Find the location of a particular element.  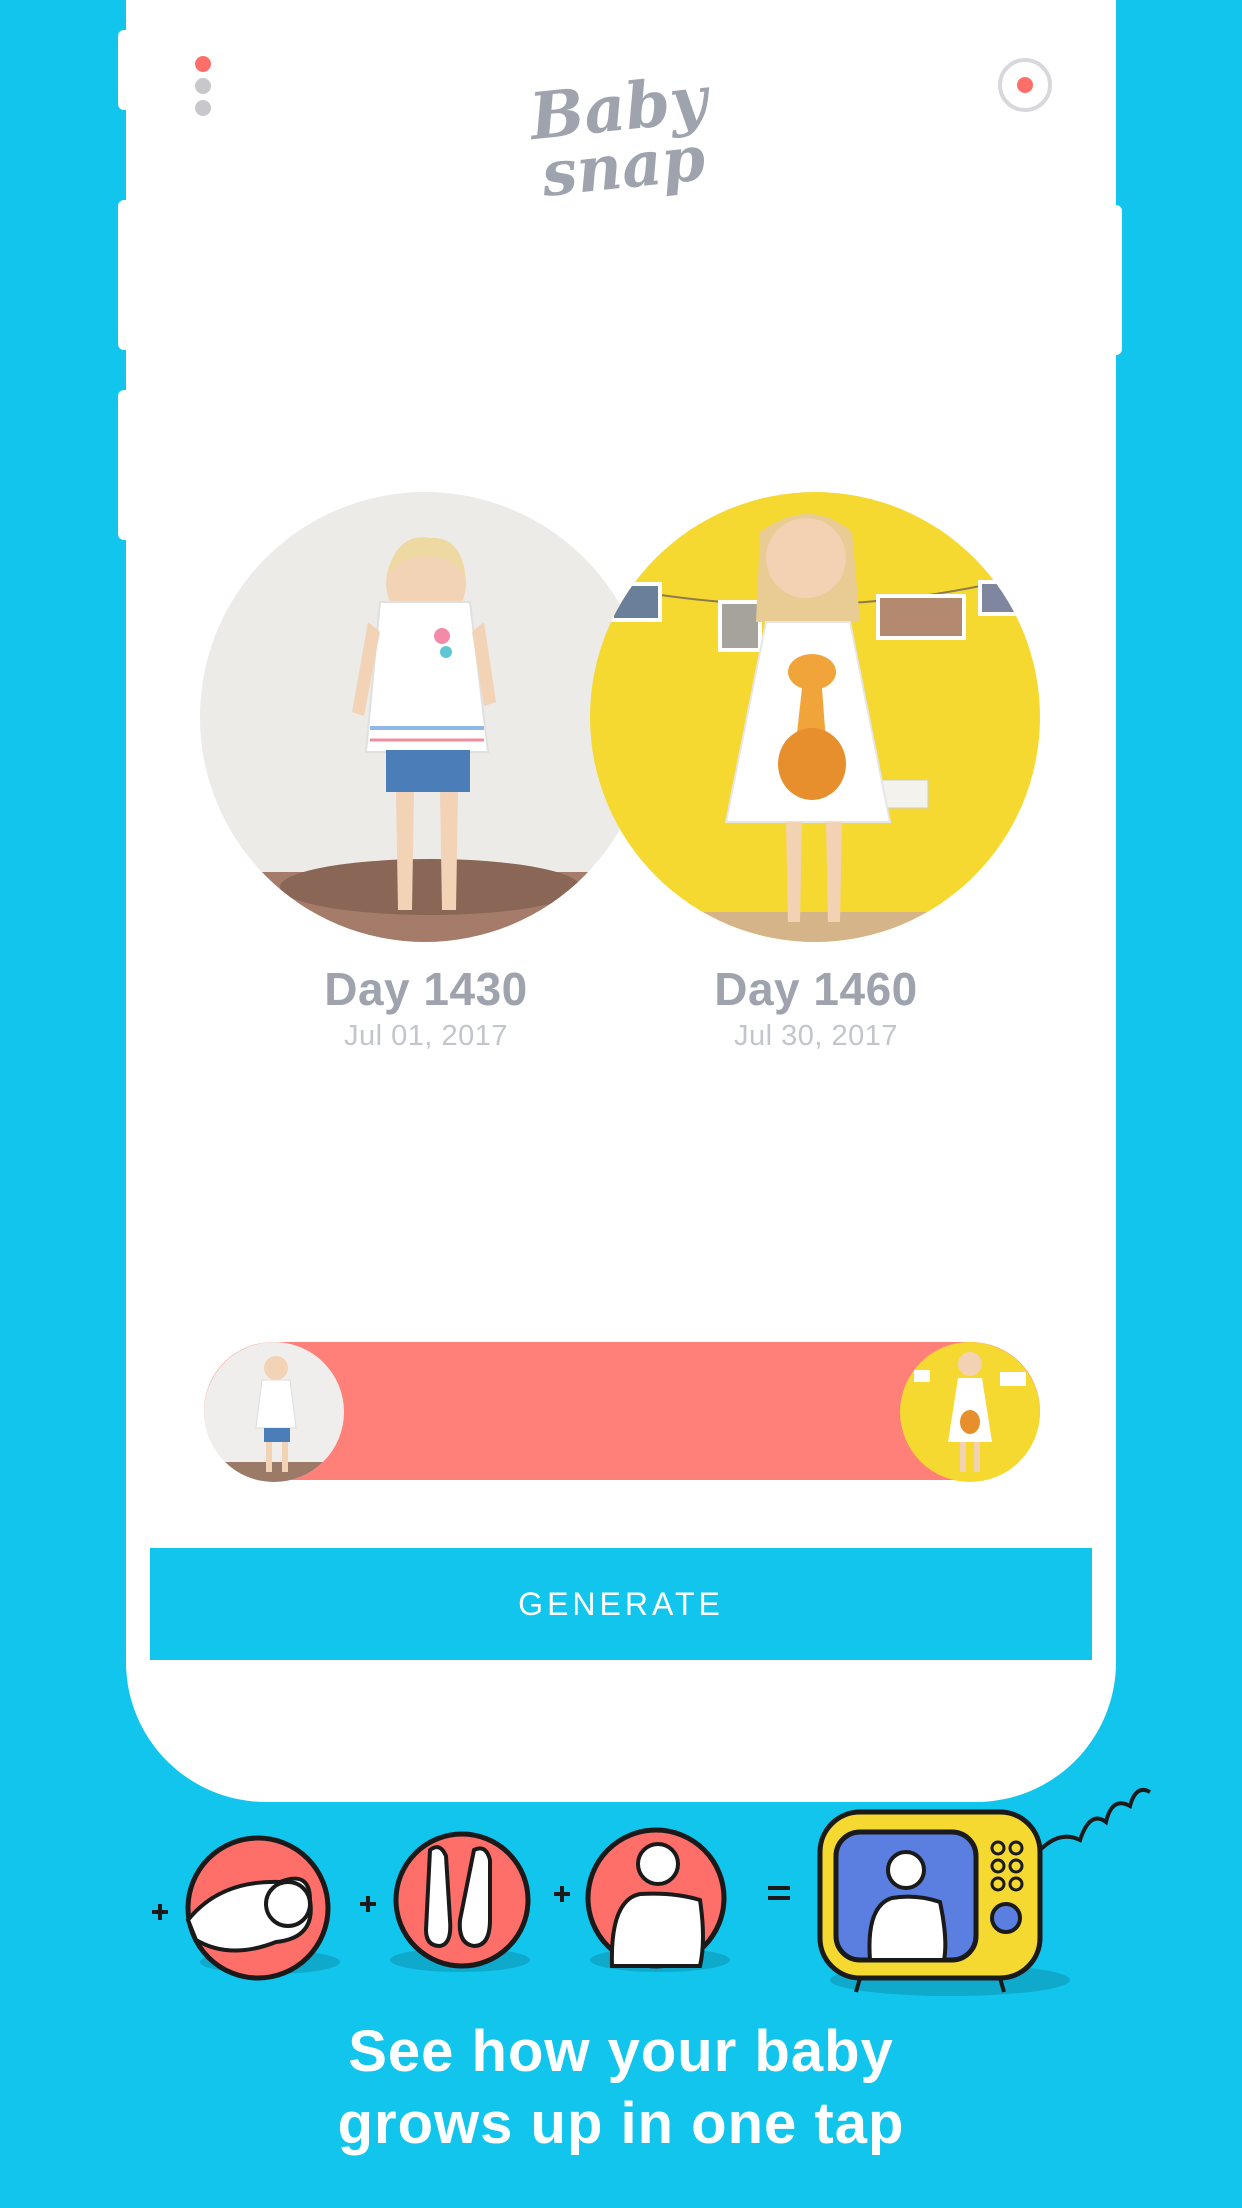

tagline-line-1: See how your baby is located at coordinates (621, 2051).